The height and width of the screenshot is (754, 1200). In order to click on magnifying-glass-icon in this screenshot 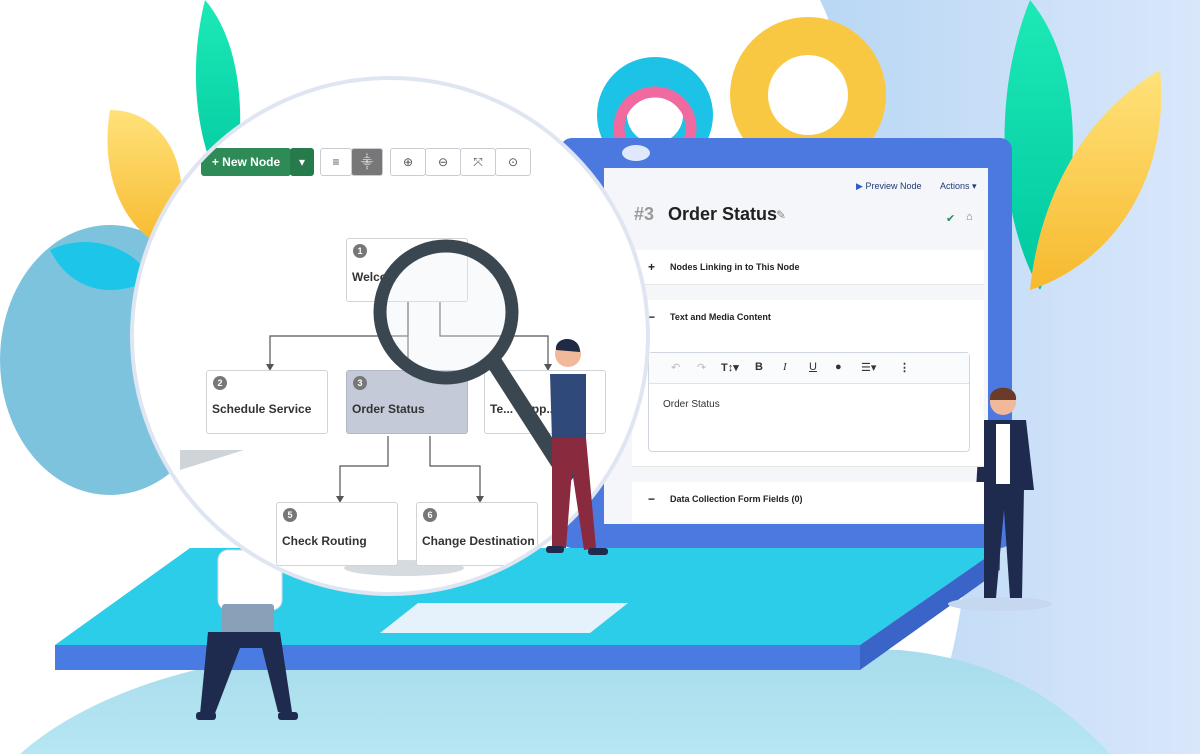, I will do `click(473, 360)`.